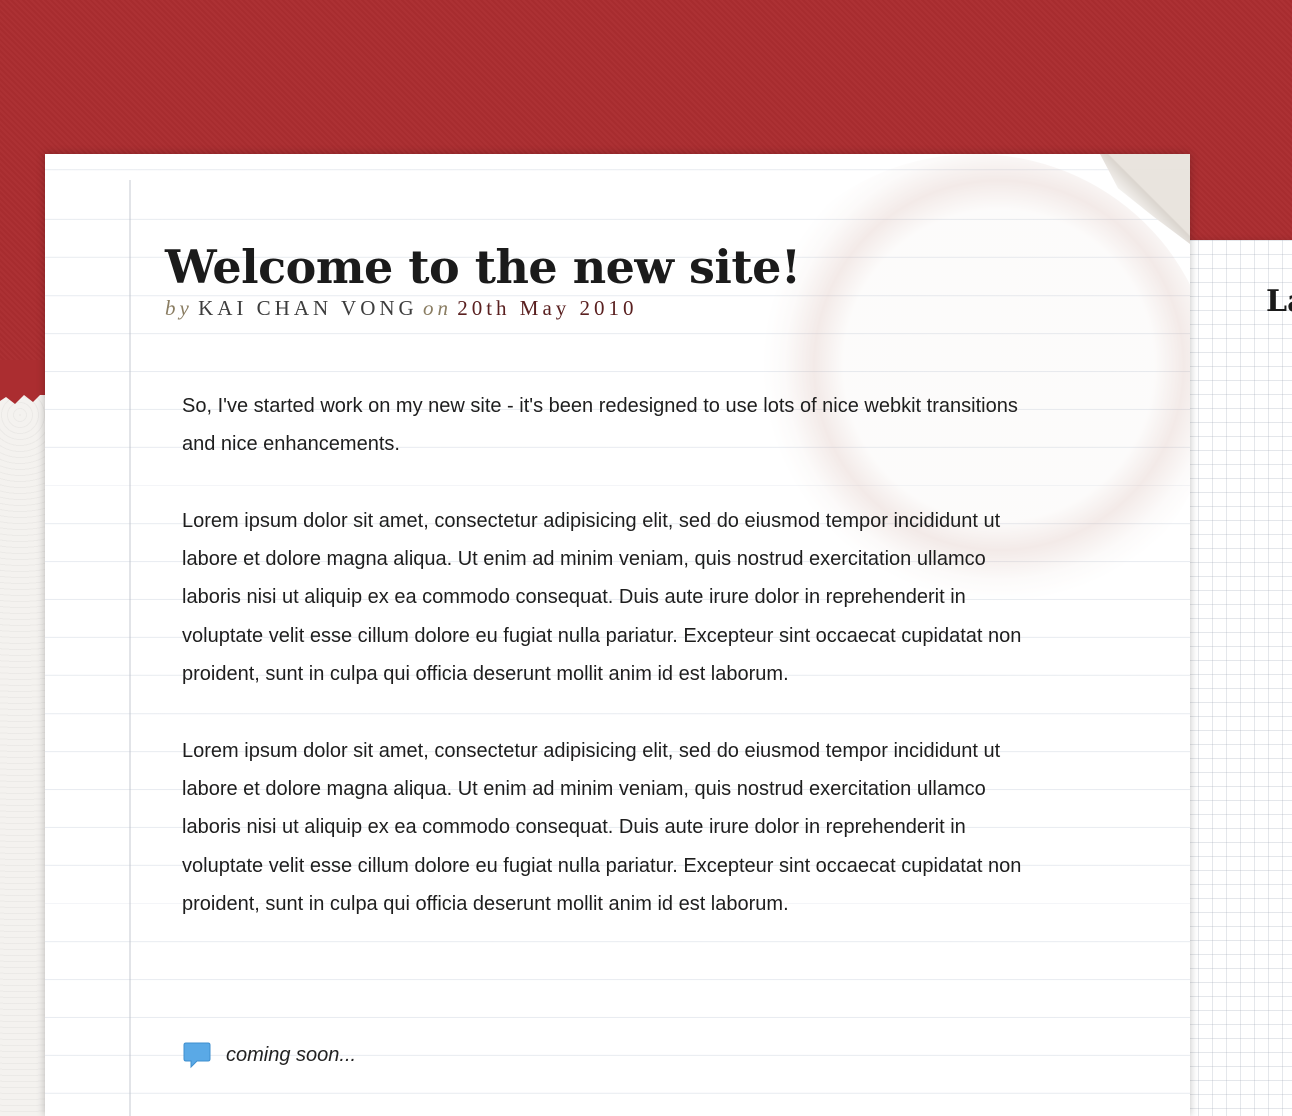 The width and height of the screenshot is (1292, 1116). What do you see at coordinates (1279, 301) in the screenshot?
I see `side-card-title: La` at bounding box center [1279, 301].